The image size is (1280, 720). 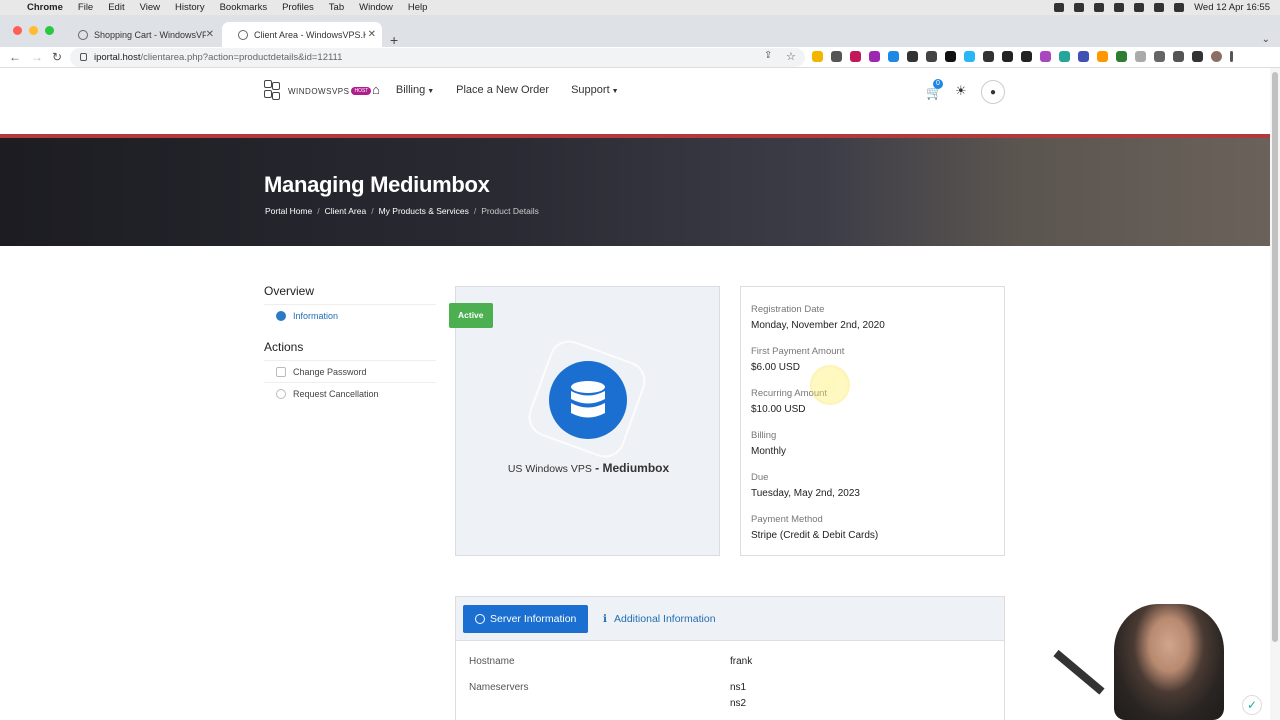 What do you see at coordinates (318, 91) in the screenshot?
I see `site-logo: WINDOWSVPS HOST` at bounding box center [318, 91].